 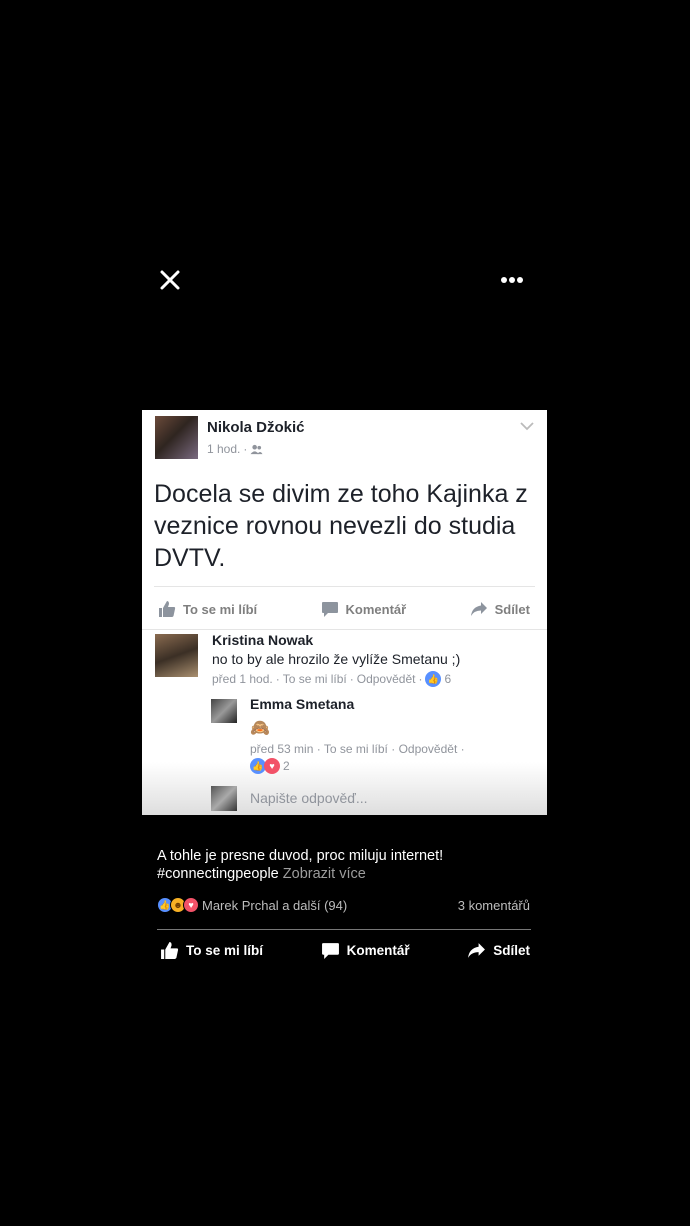 What do you see at coordinates (224, 711) in the screenshot?
I see `reply-author-avatar` at bounding box center [224, 711].